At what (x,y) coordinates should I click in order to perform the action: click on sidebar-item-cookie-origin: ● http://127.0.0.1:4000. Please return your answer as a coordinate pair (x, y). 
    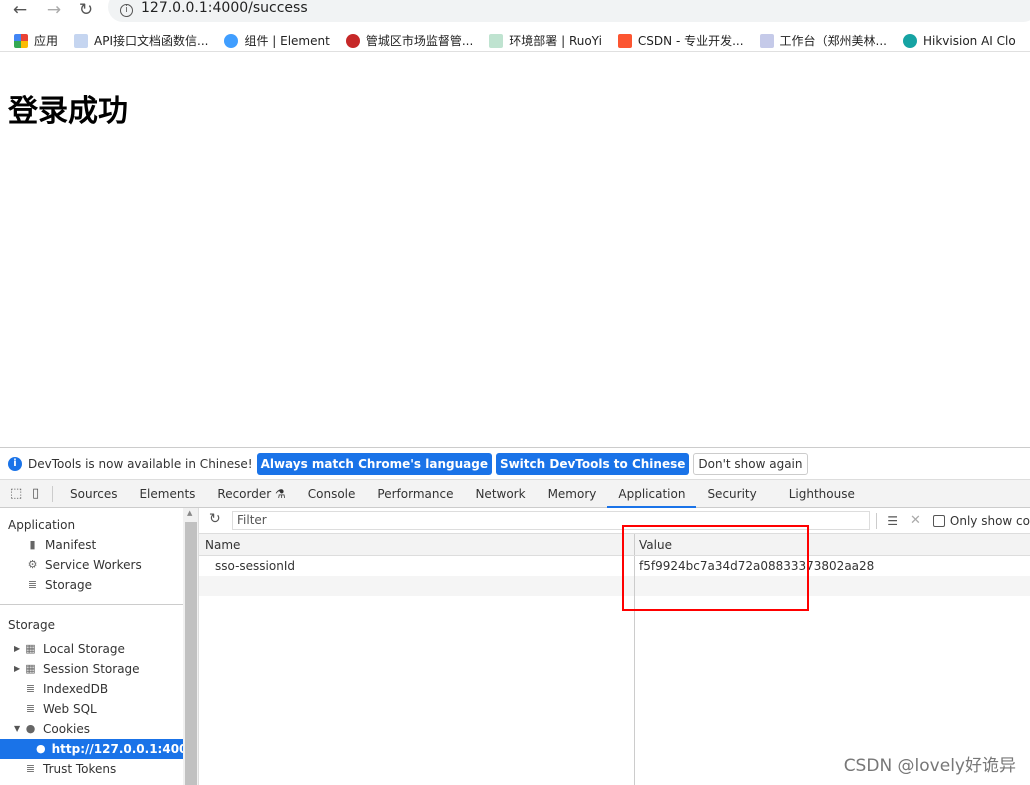
    Looking at the image, I should click on (98, 749).